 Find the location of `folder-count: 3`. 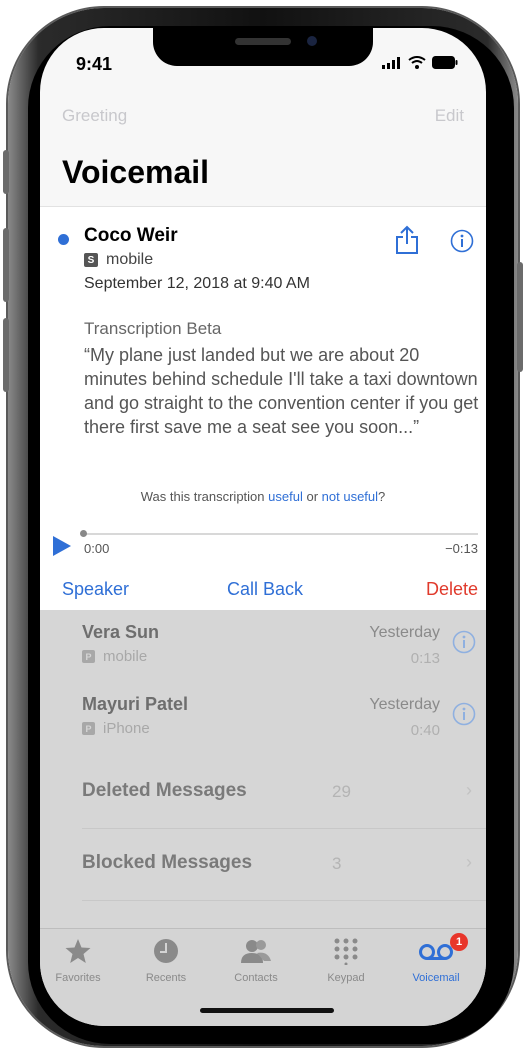

folder-count: 3 is located at coordinates (337, 863).